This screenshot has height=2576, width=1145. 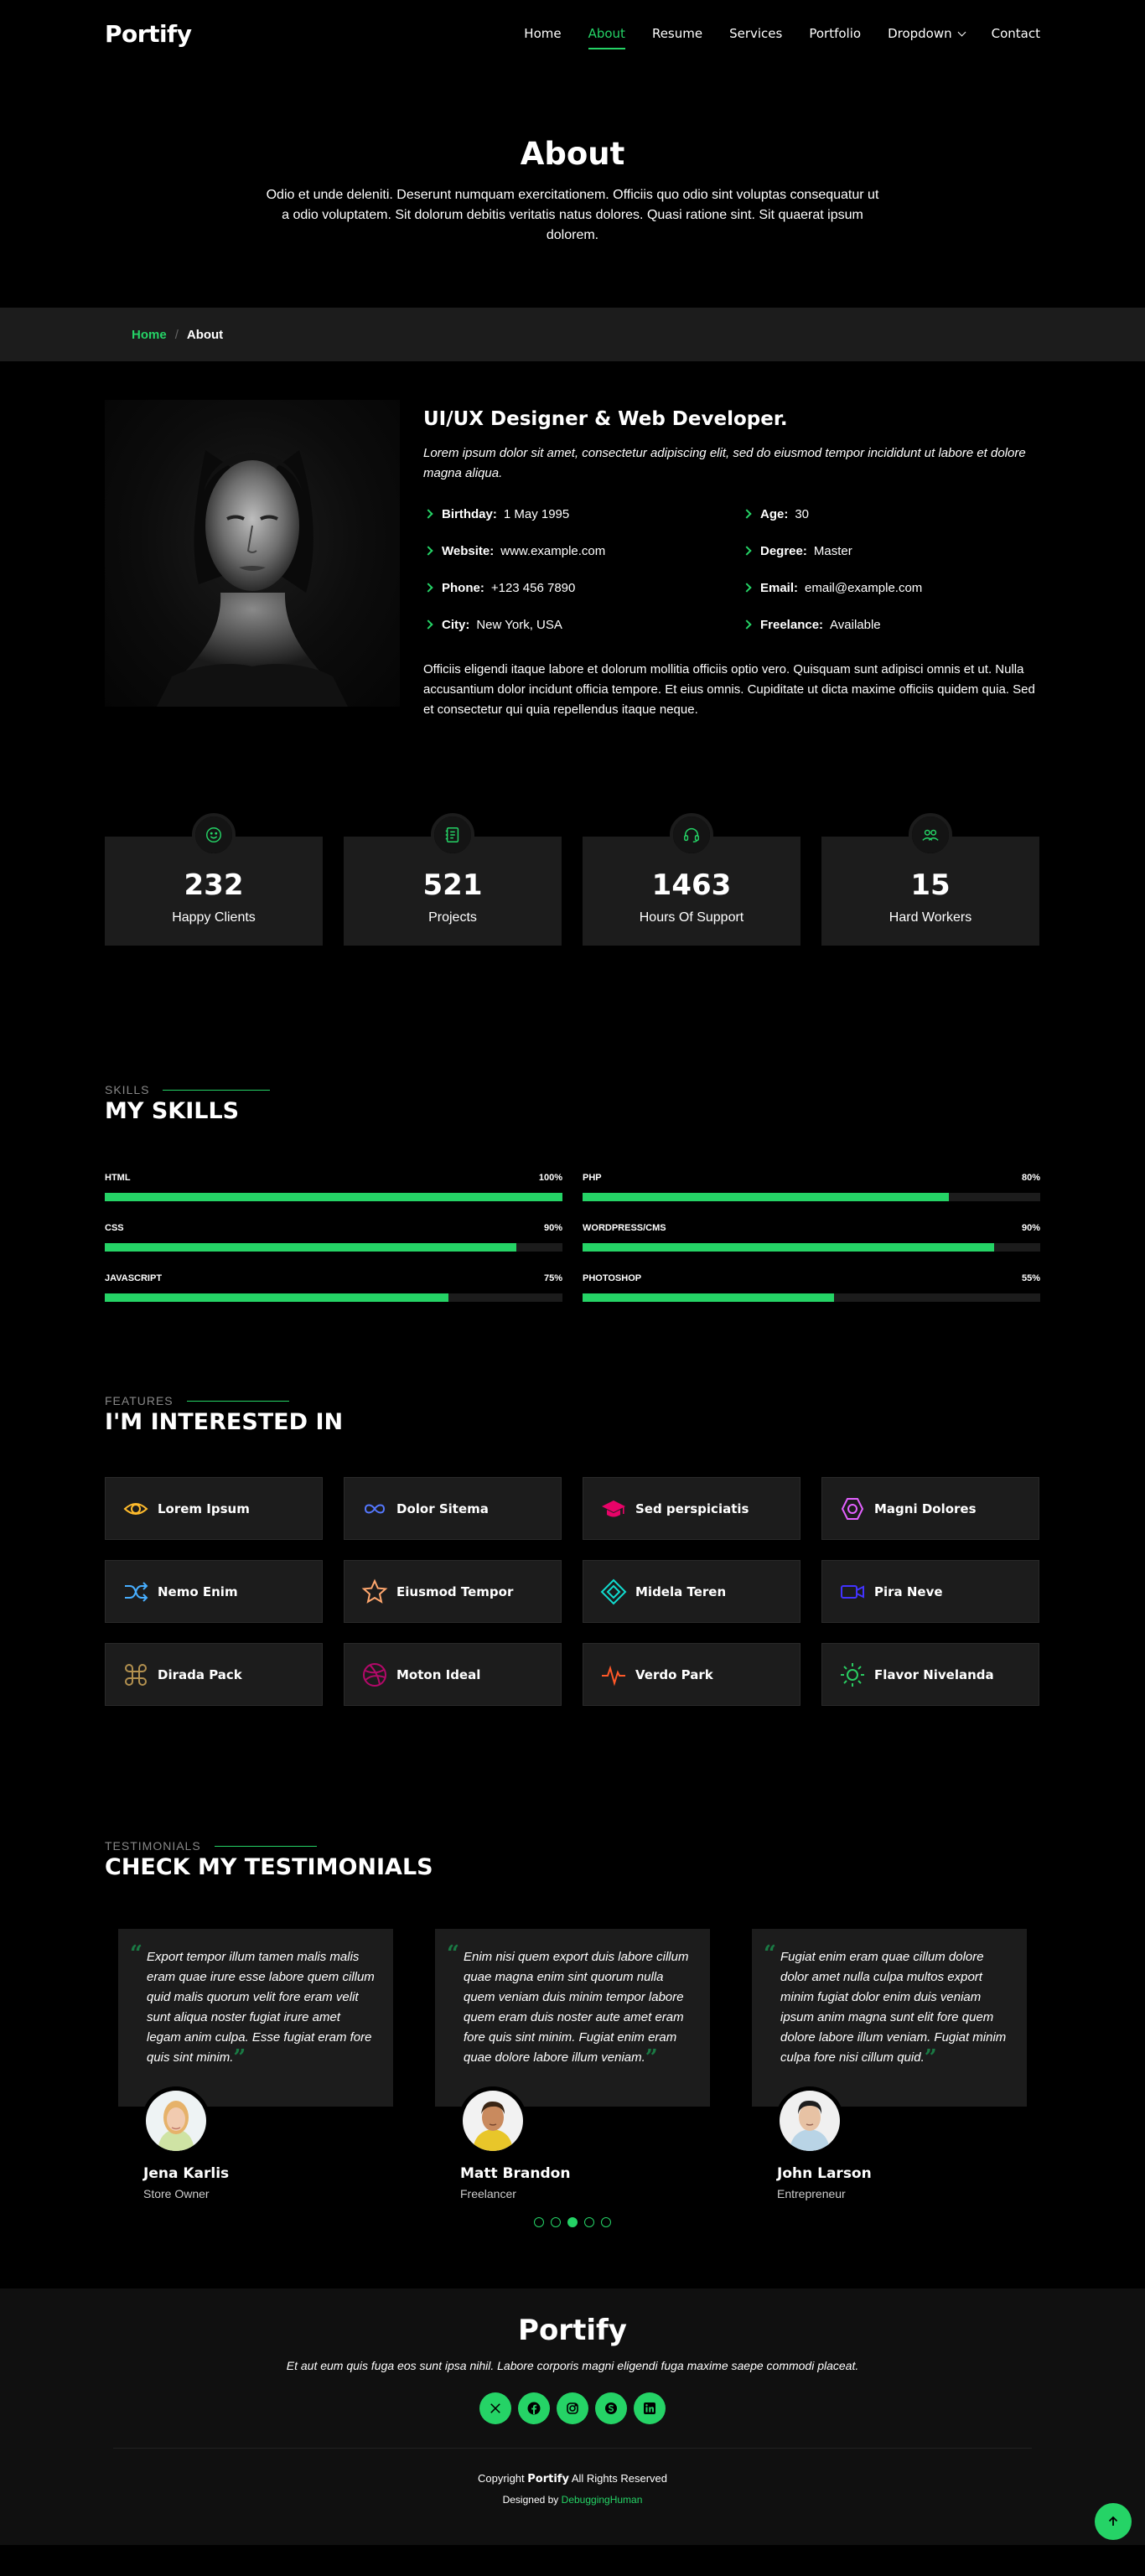 What do you see at coordinates (811, 1187) in the screenshot?
I see `skill-php: PHP 80%` at bounding box center [811, 1187].